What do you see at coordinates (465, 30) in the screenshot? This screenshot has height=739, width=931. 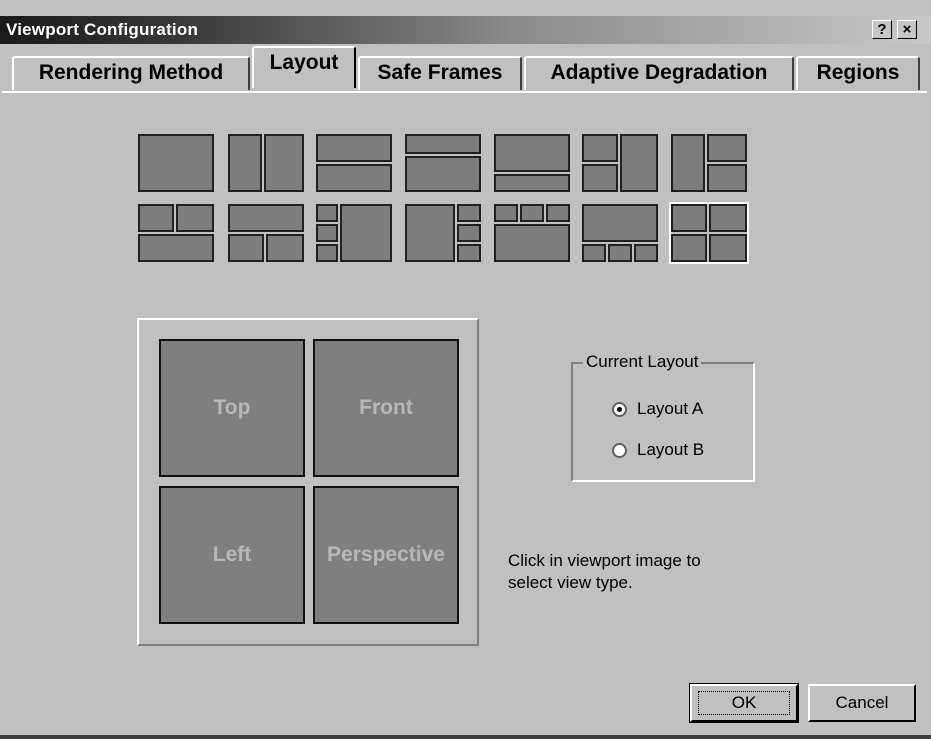 I see `title-bar: Viewport Configuration ? ×` at bounding box center [465, 30].